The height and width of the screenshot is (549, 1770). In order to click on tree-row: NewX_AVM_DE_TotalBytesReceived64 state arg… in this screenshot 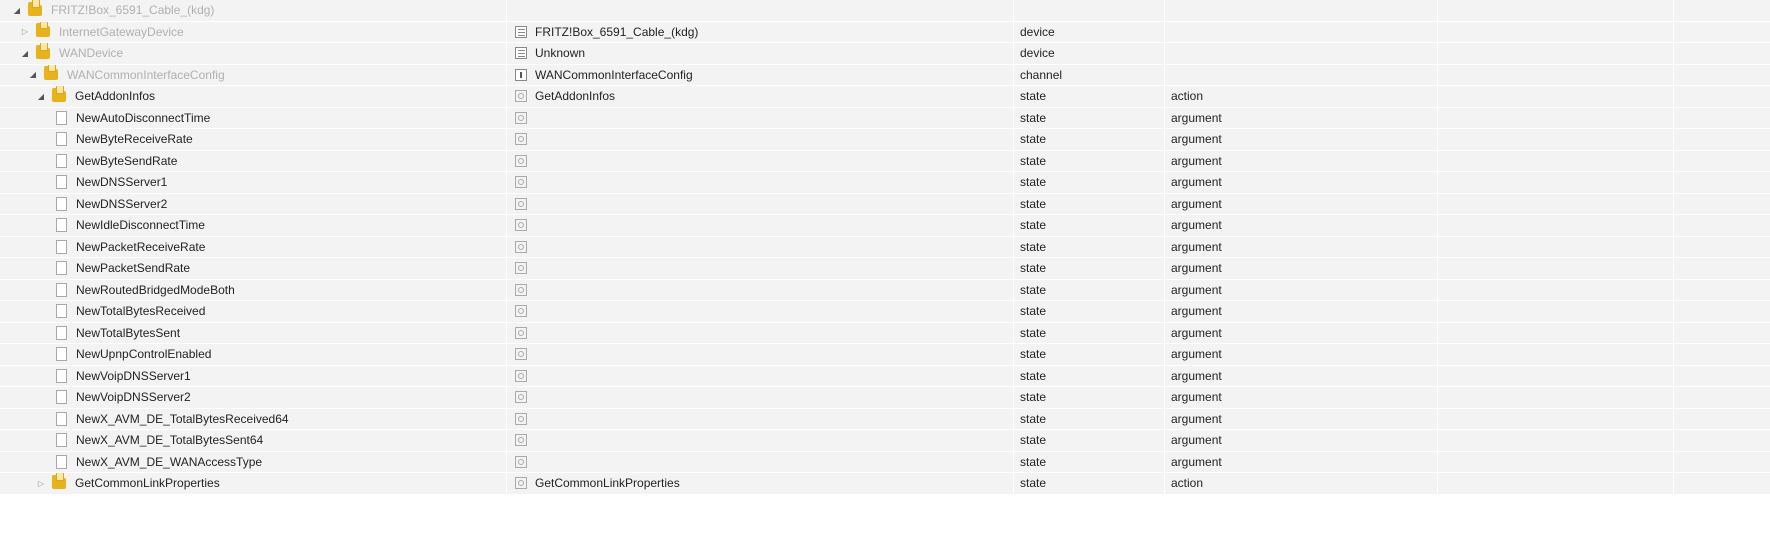, I will do `click(885, 419)`.